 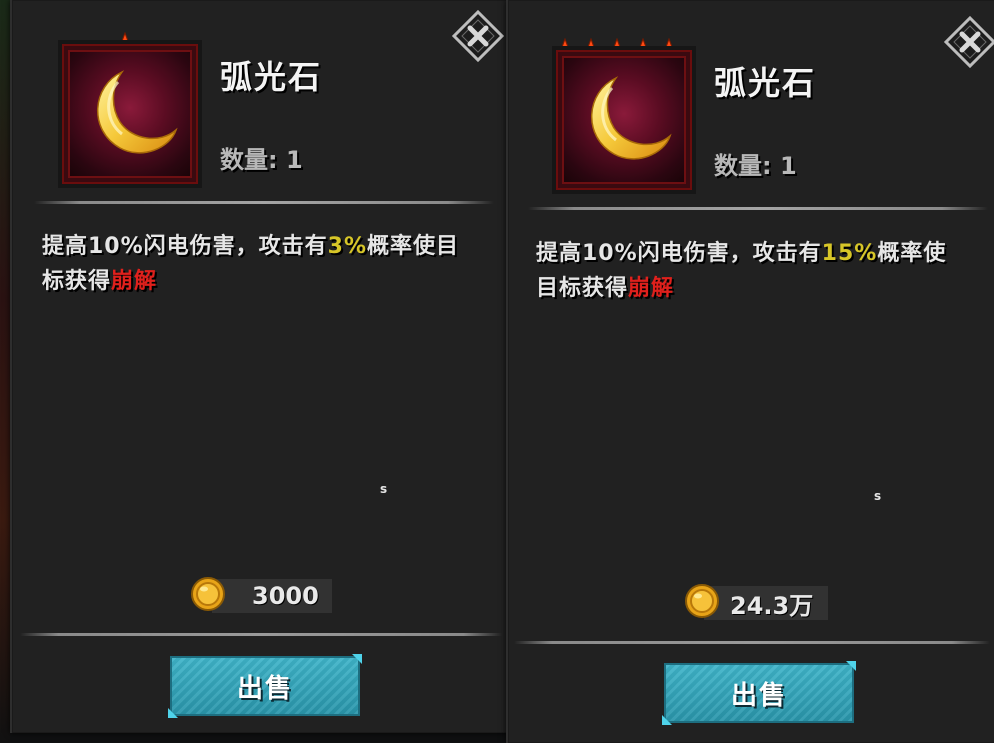 What do you see at coordinates (582, 288) in the screenshot?
I see `desc-text: 目标获得` at bounding box center [582, 288].